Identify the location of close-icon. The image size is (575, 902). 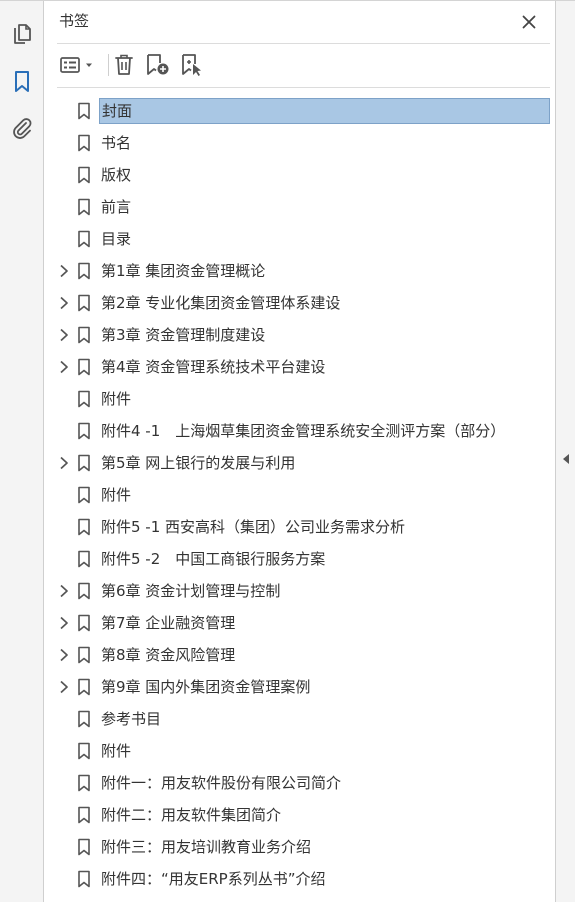
(529, 22).